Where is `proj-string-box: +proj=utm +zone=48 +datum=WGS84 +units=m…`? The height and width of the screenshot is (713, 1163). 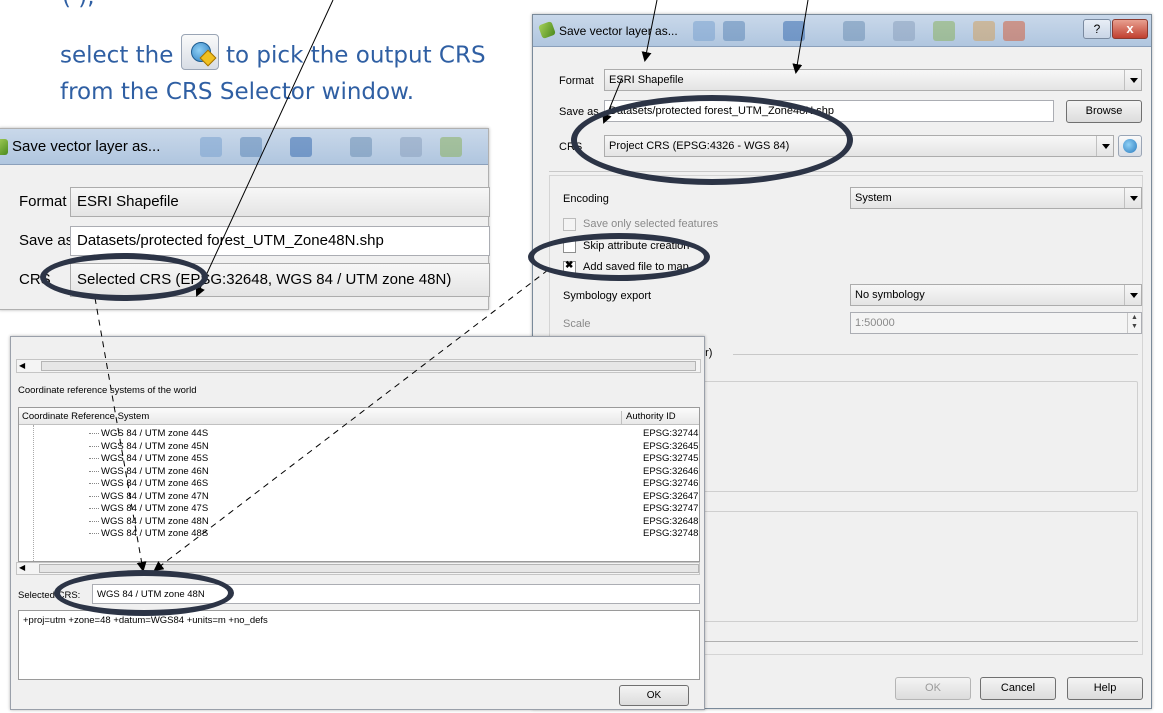 proj-string-box: +proj=utm +zone=48 +datum=WGS84 +units=m… is located at coordinates (359, 645).